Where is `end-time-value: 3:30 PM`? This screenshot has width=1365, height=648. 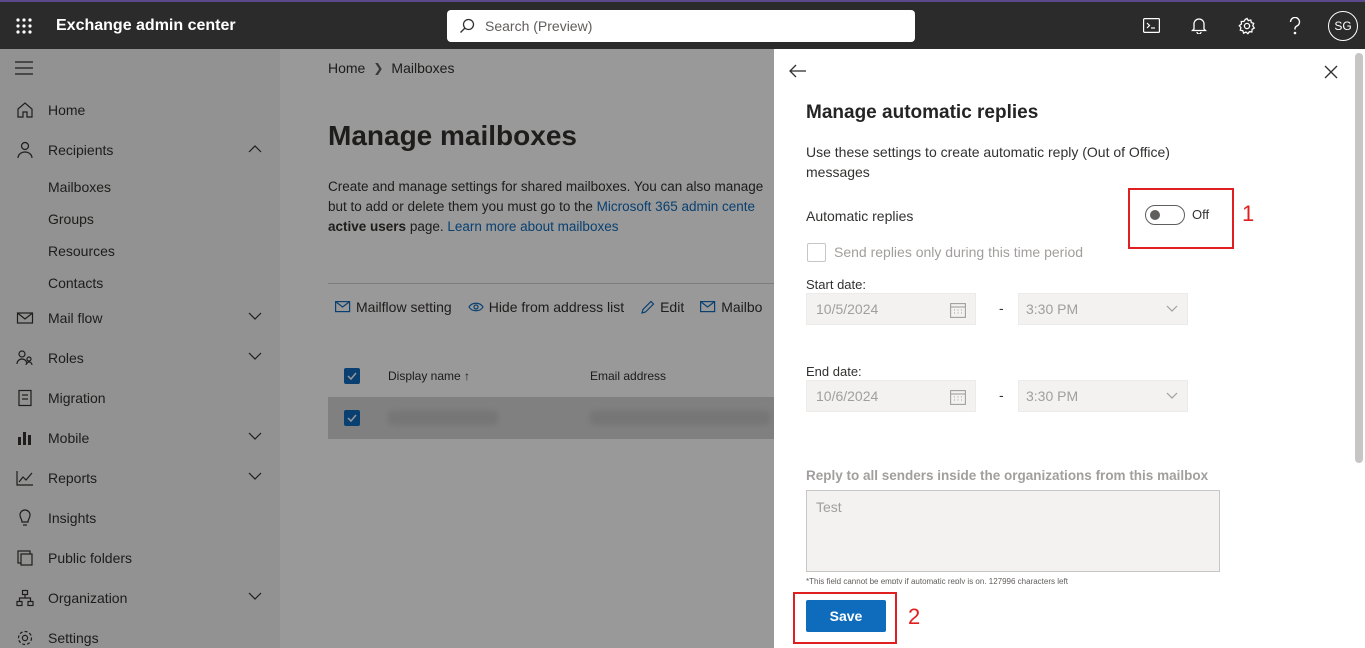 end-time-value: 3:30 PM is located at coordinates (1052, 396).